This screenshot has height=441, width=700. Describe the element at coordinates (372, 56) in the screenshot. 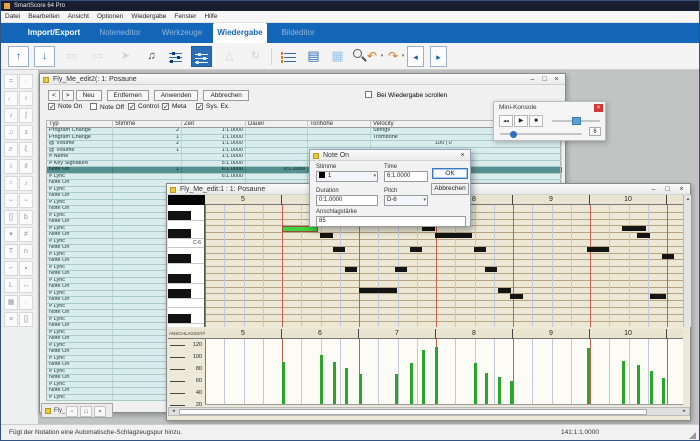

I see `undo-icon: ↶` at that location.